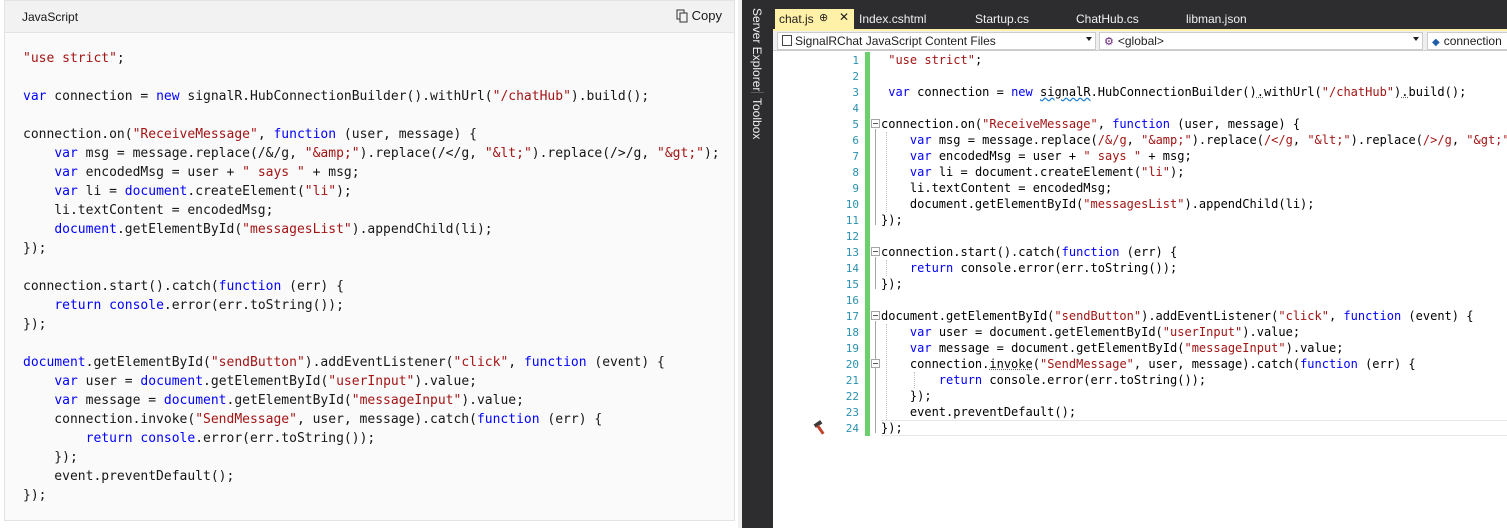 Image resolution: width=1507 pixels, height=528 pixels. Describe the element at coordinates (855, 172) in the screenshot. I see `line-number: 8` at that location.